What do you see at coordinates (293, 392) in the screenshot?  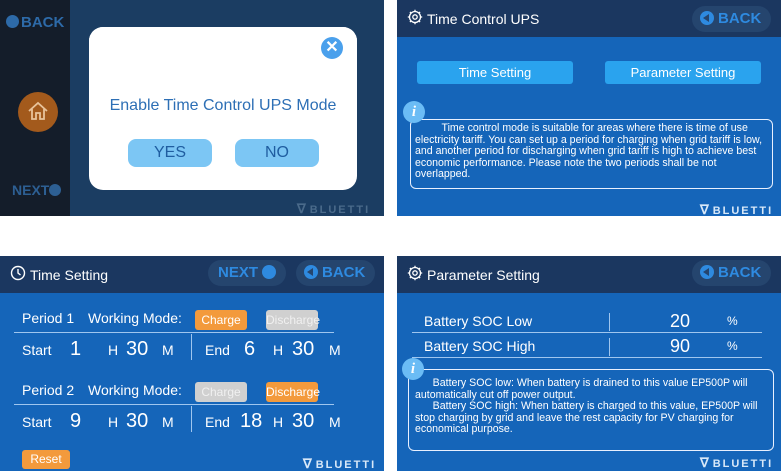 I see `period-2-discharge-button: Discharge` at bounding box center [293, 392].